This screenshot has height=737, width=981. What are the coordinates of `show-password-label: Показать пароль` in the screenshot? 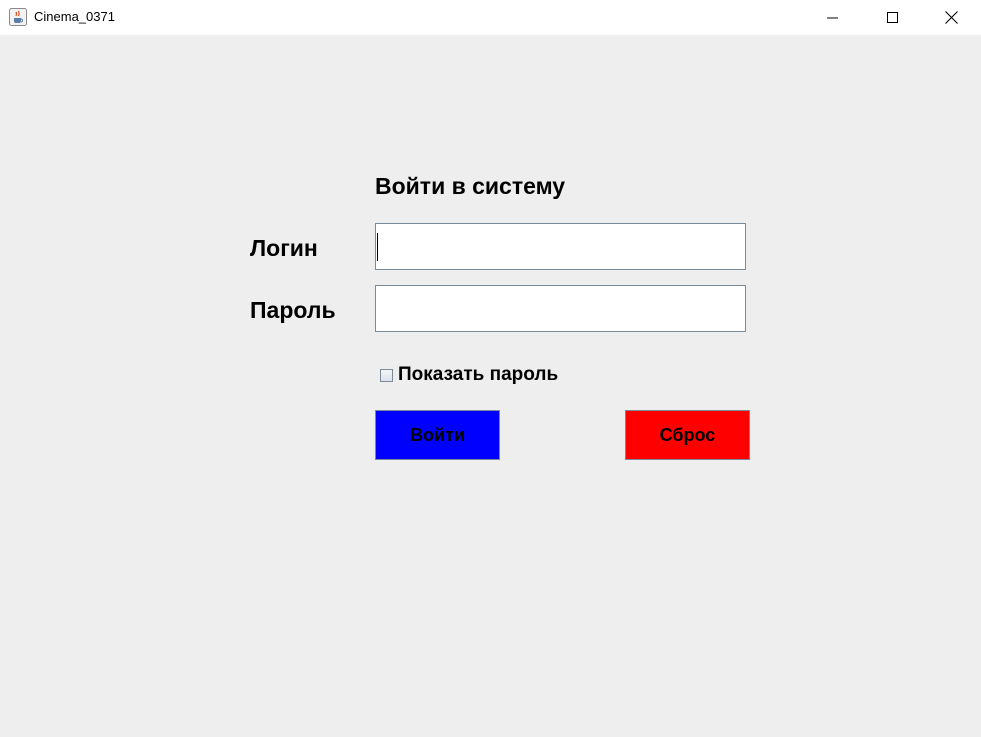 It's located at (478, 375).